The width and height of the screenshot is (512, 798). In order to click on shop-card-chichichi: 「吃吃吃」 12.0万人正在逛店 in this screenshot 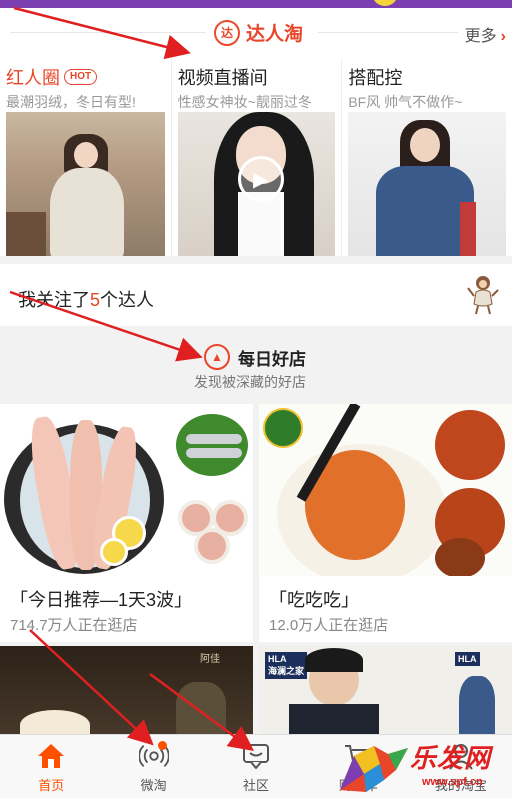, I will do `click(385, 523)`.